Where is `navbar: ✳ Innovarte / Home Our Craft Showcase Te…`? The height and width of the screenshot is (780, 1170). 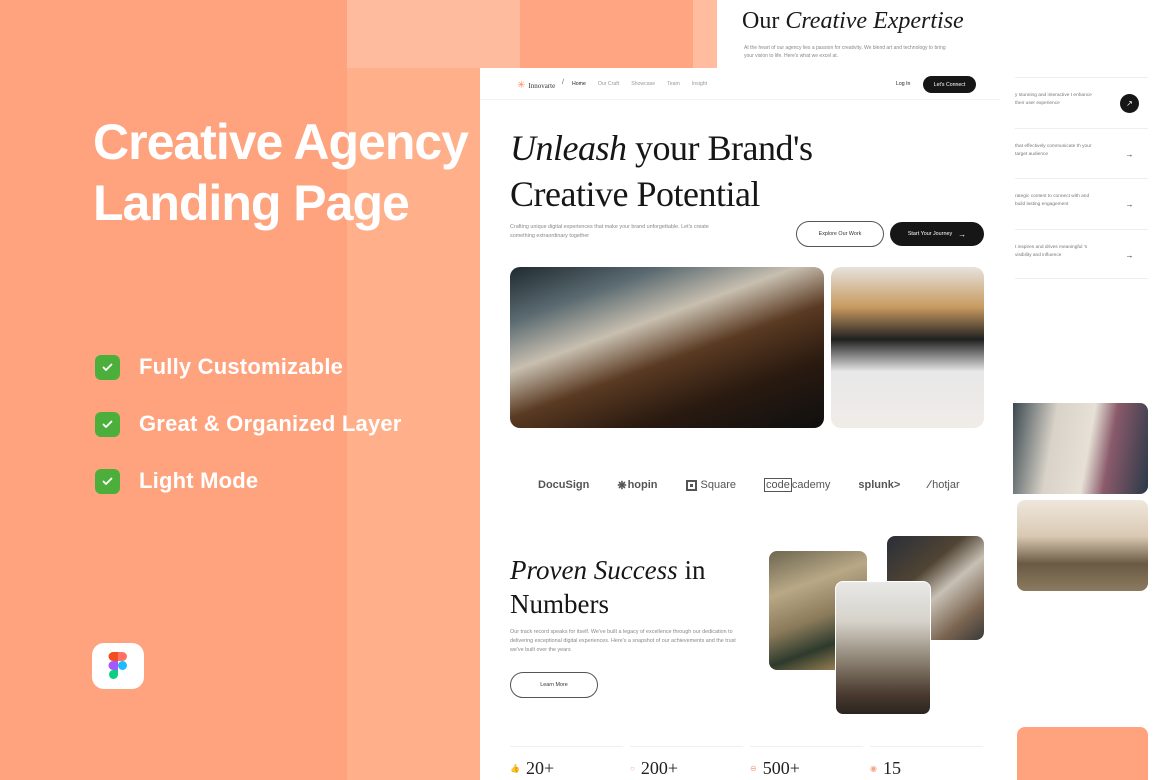 navbar: ✳ Innovarte / Home Our Craft Showcase Te… is located at coordinates (740, 84).